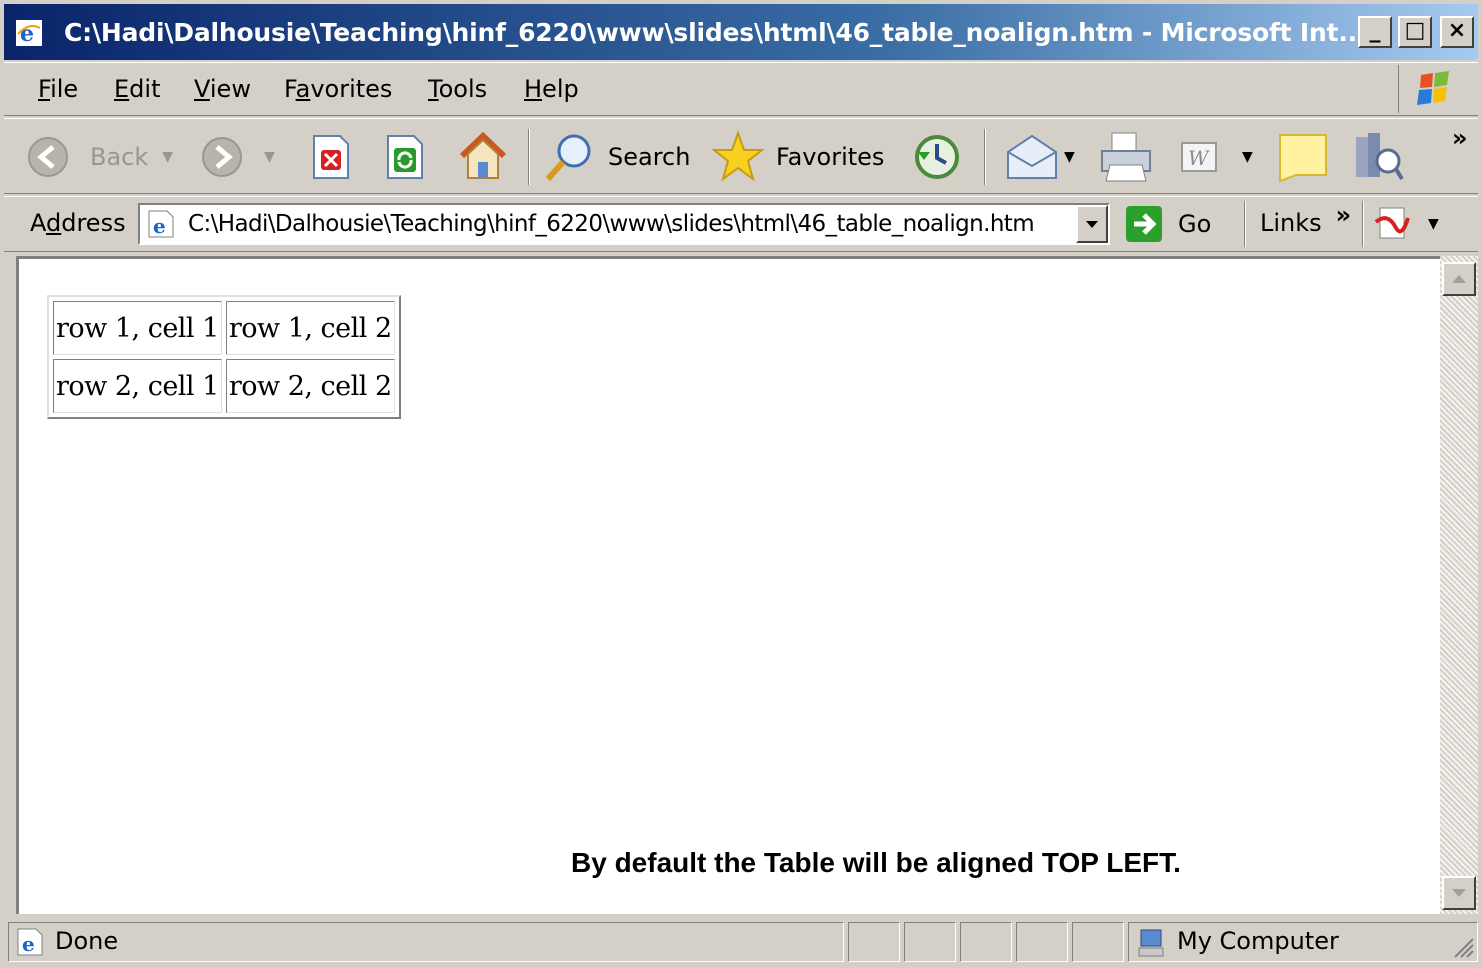  What do you see at coordinates (1291, 223) in the screenshot?
I see `links-label: Links` at bounding box center [1291, 223].